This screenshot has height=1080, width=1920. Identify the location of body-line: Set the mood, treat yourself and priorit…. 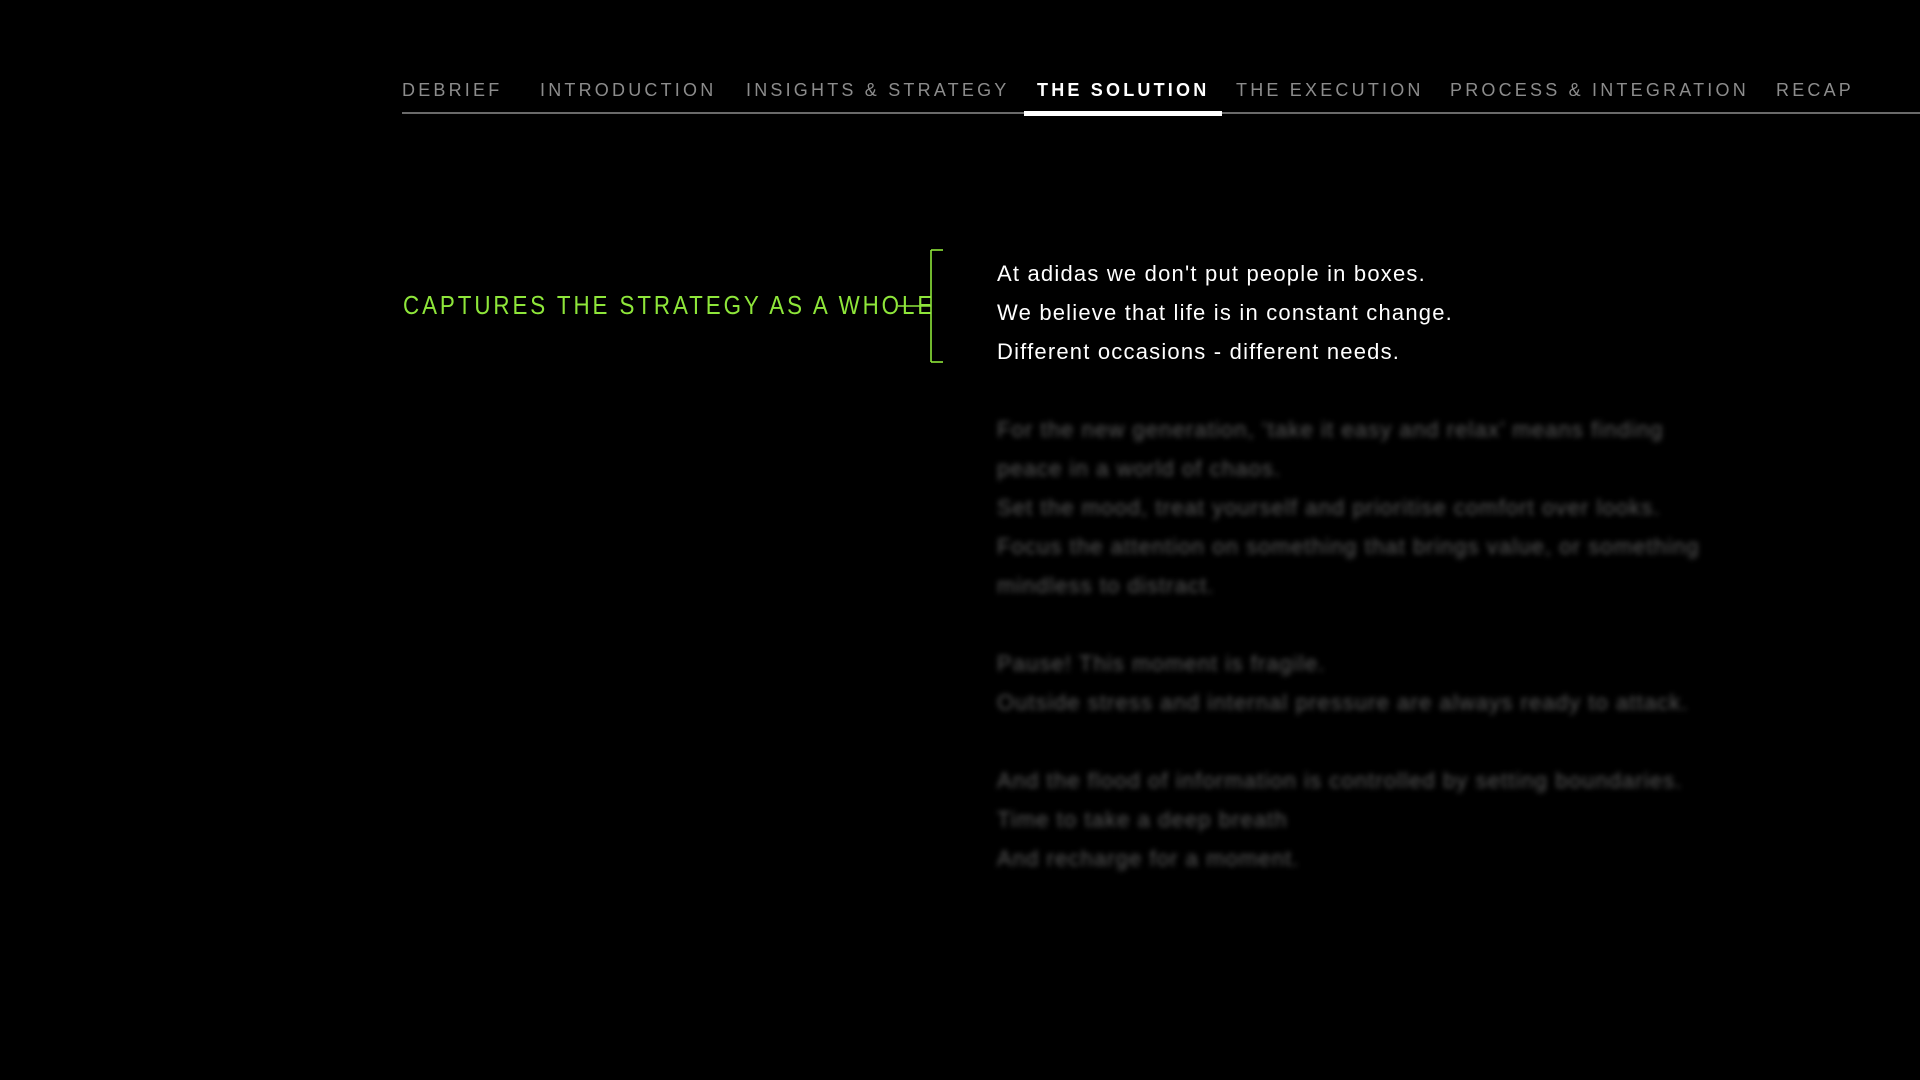
(1329, 507).